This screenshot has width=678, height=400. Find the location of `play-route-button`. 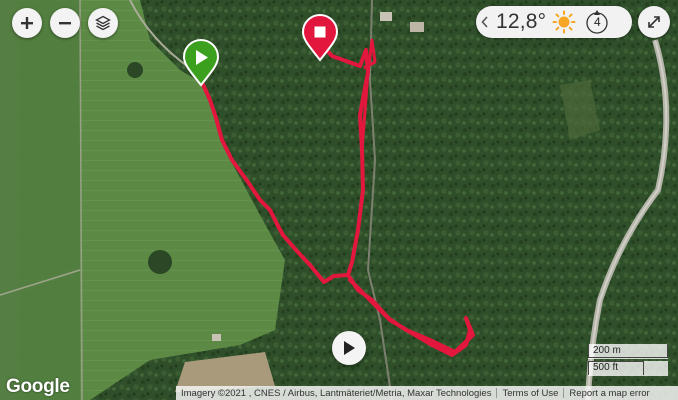

play-route-button is located at coordinates (349, 348).